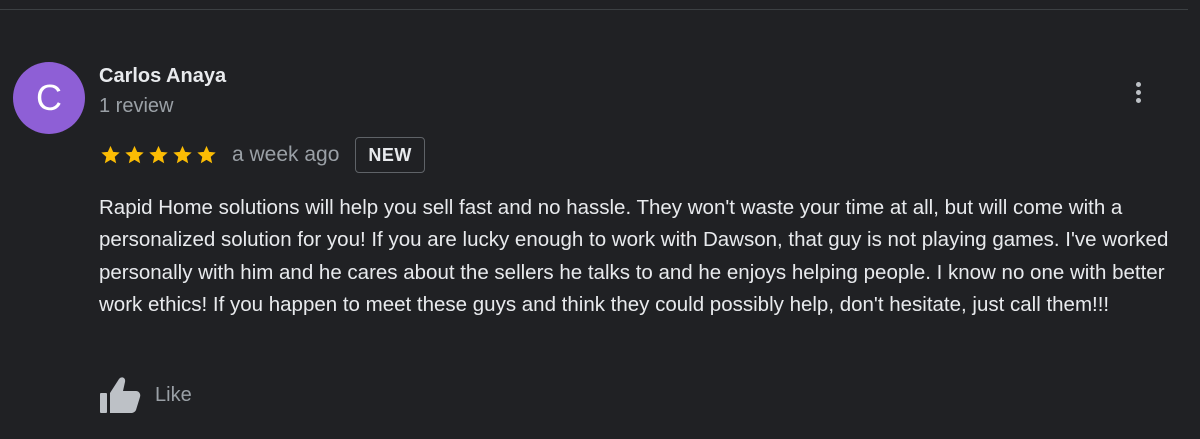  I want to click on author-name: Carlos Anaya, so click(162, 76).